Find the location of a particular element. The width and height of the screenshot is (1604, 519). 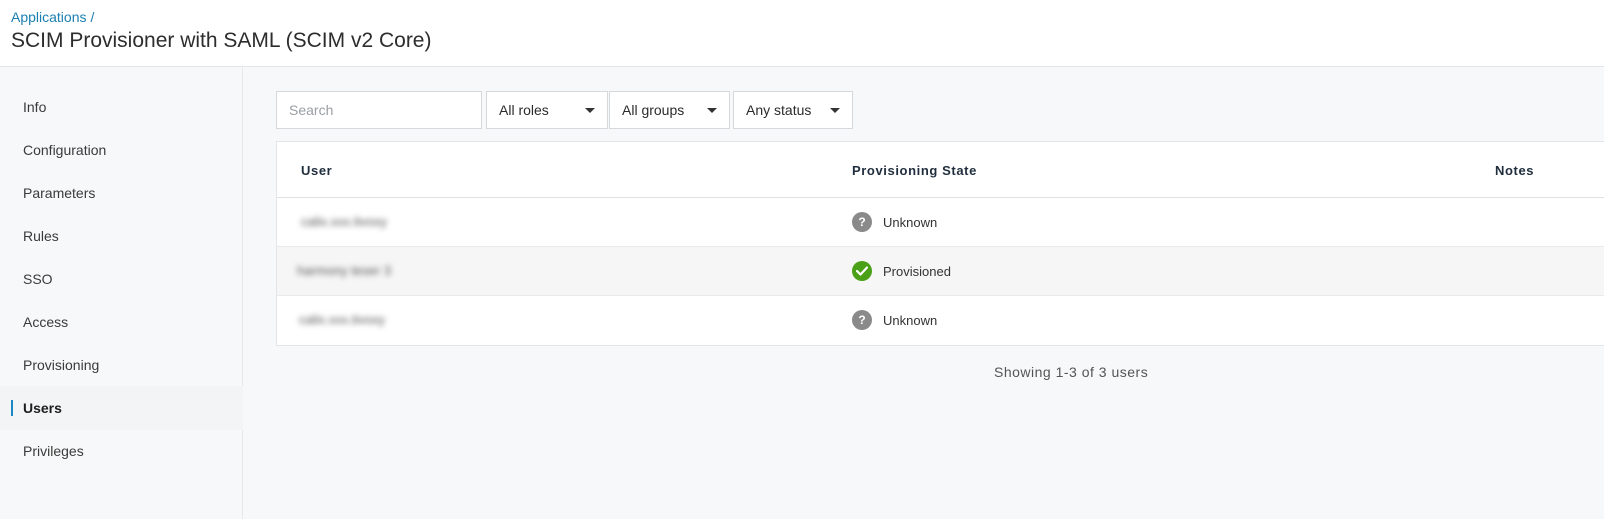

sidebar-item-label: Provisioning is located at coordinates (61, 365).